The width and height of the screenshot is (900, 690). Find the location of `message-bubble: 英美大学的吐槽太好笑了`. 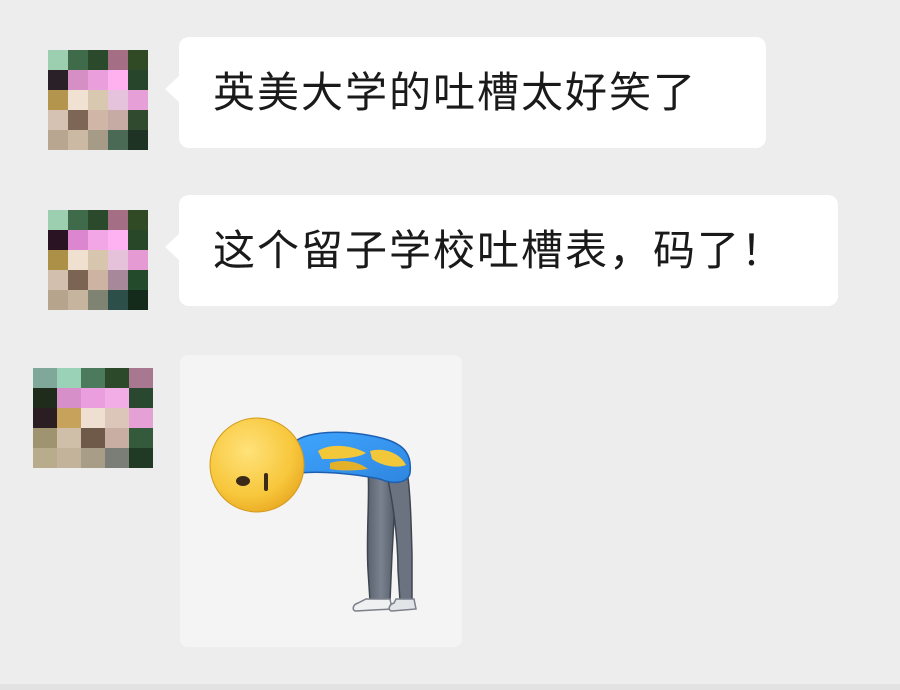

message-bubble: 英美大学的吐槽太好笑了 is located at coordinates (465, 92).